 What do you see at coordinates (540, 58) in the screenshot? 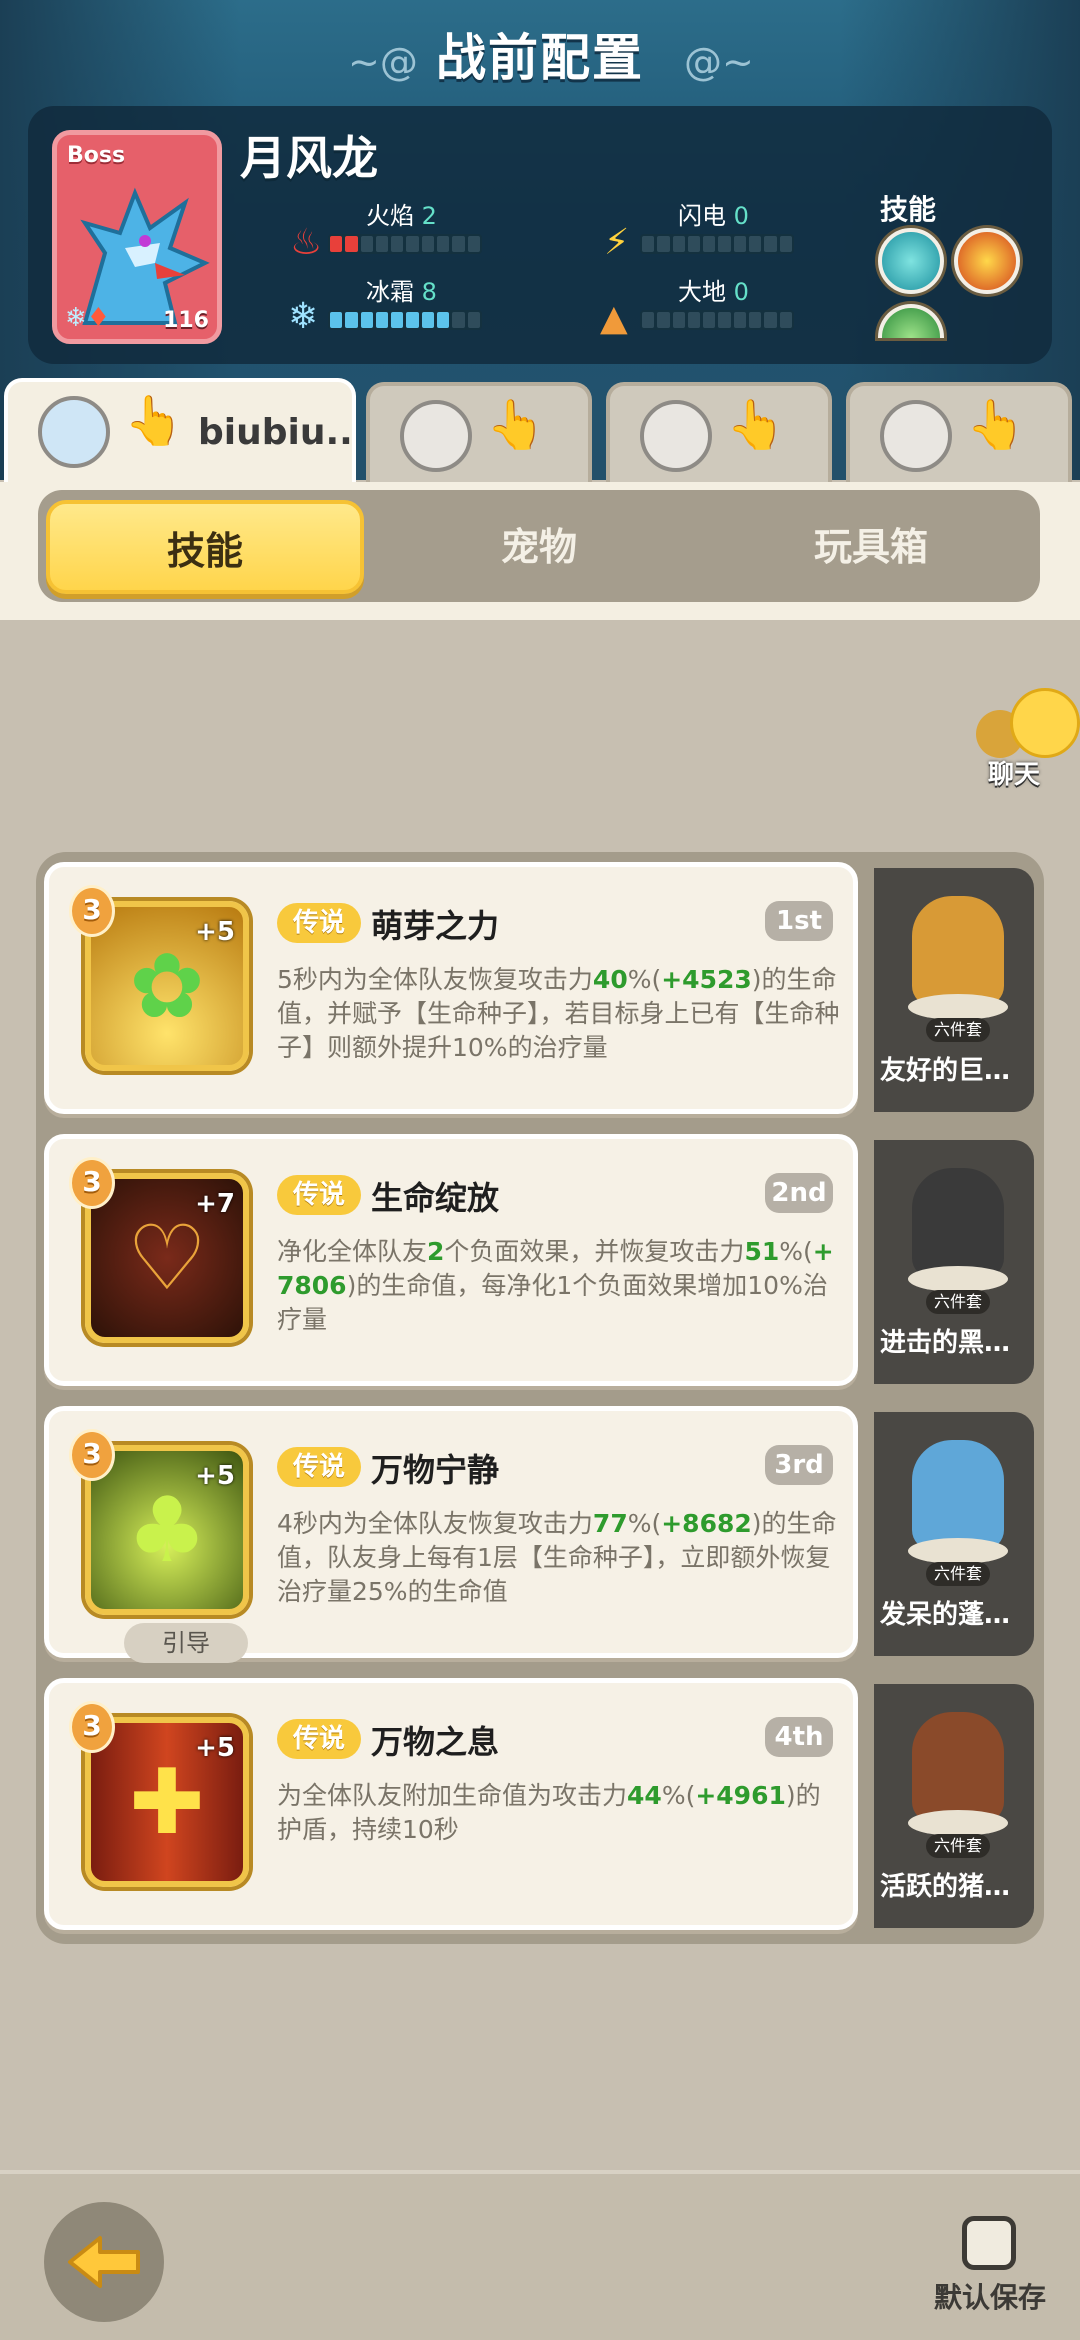
I see `page-title: 战前配置` at bounding box center [540, 58].